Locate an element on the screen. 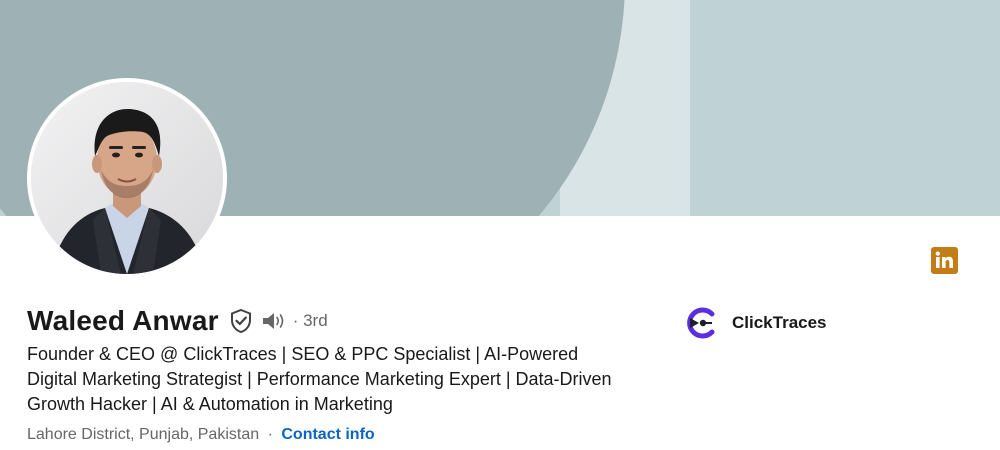 The width and height of the screenshot is (1000, 450). avatar-photo-svg is located at coordinates (127, 178).